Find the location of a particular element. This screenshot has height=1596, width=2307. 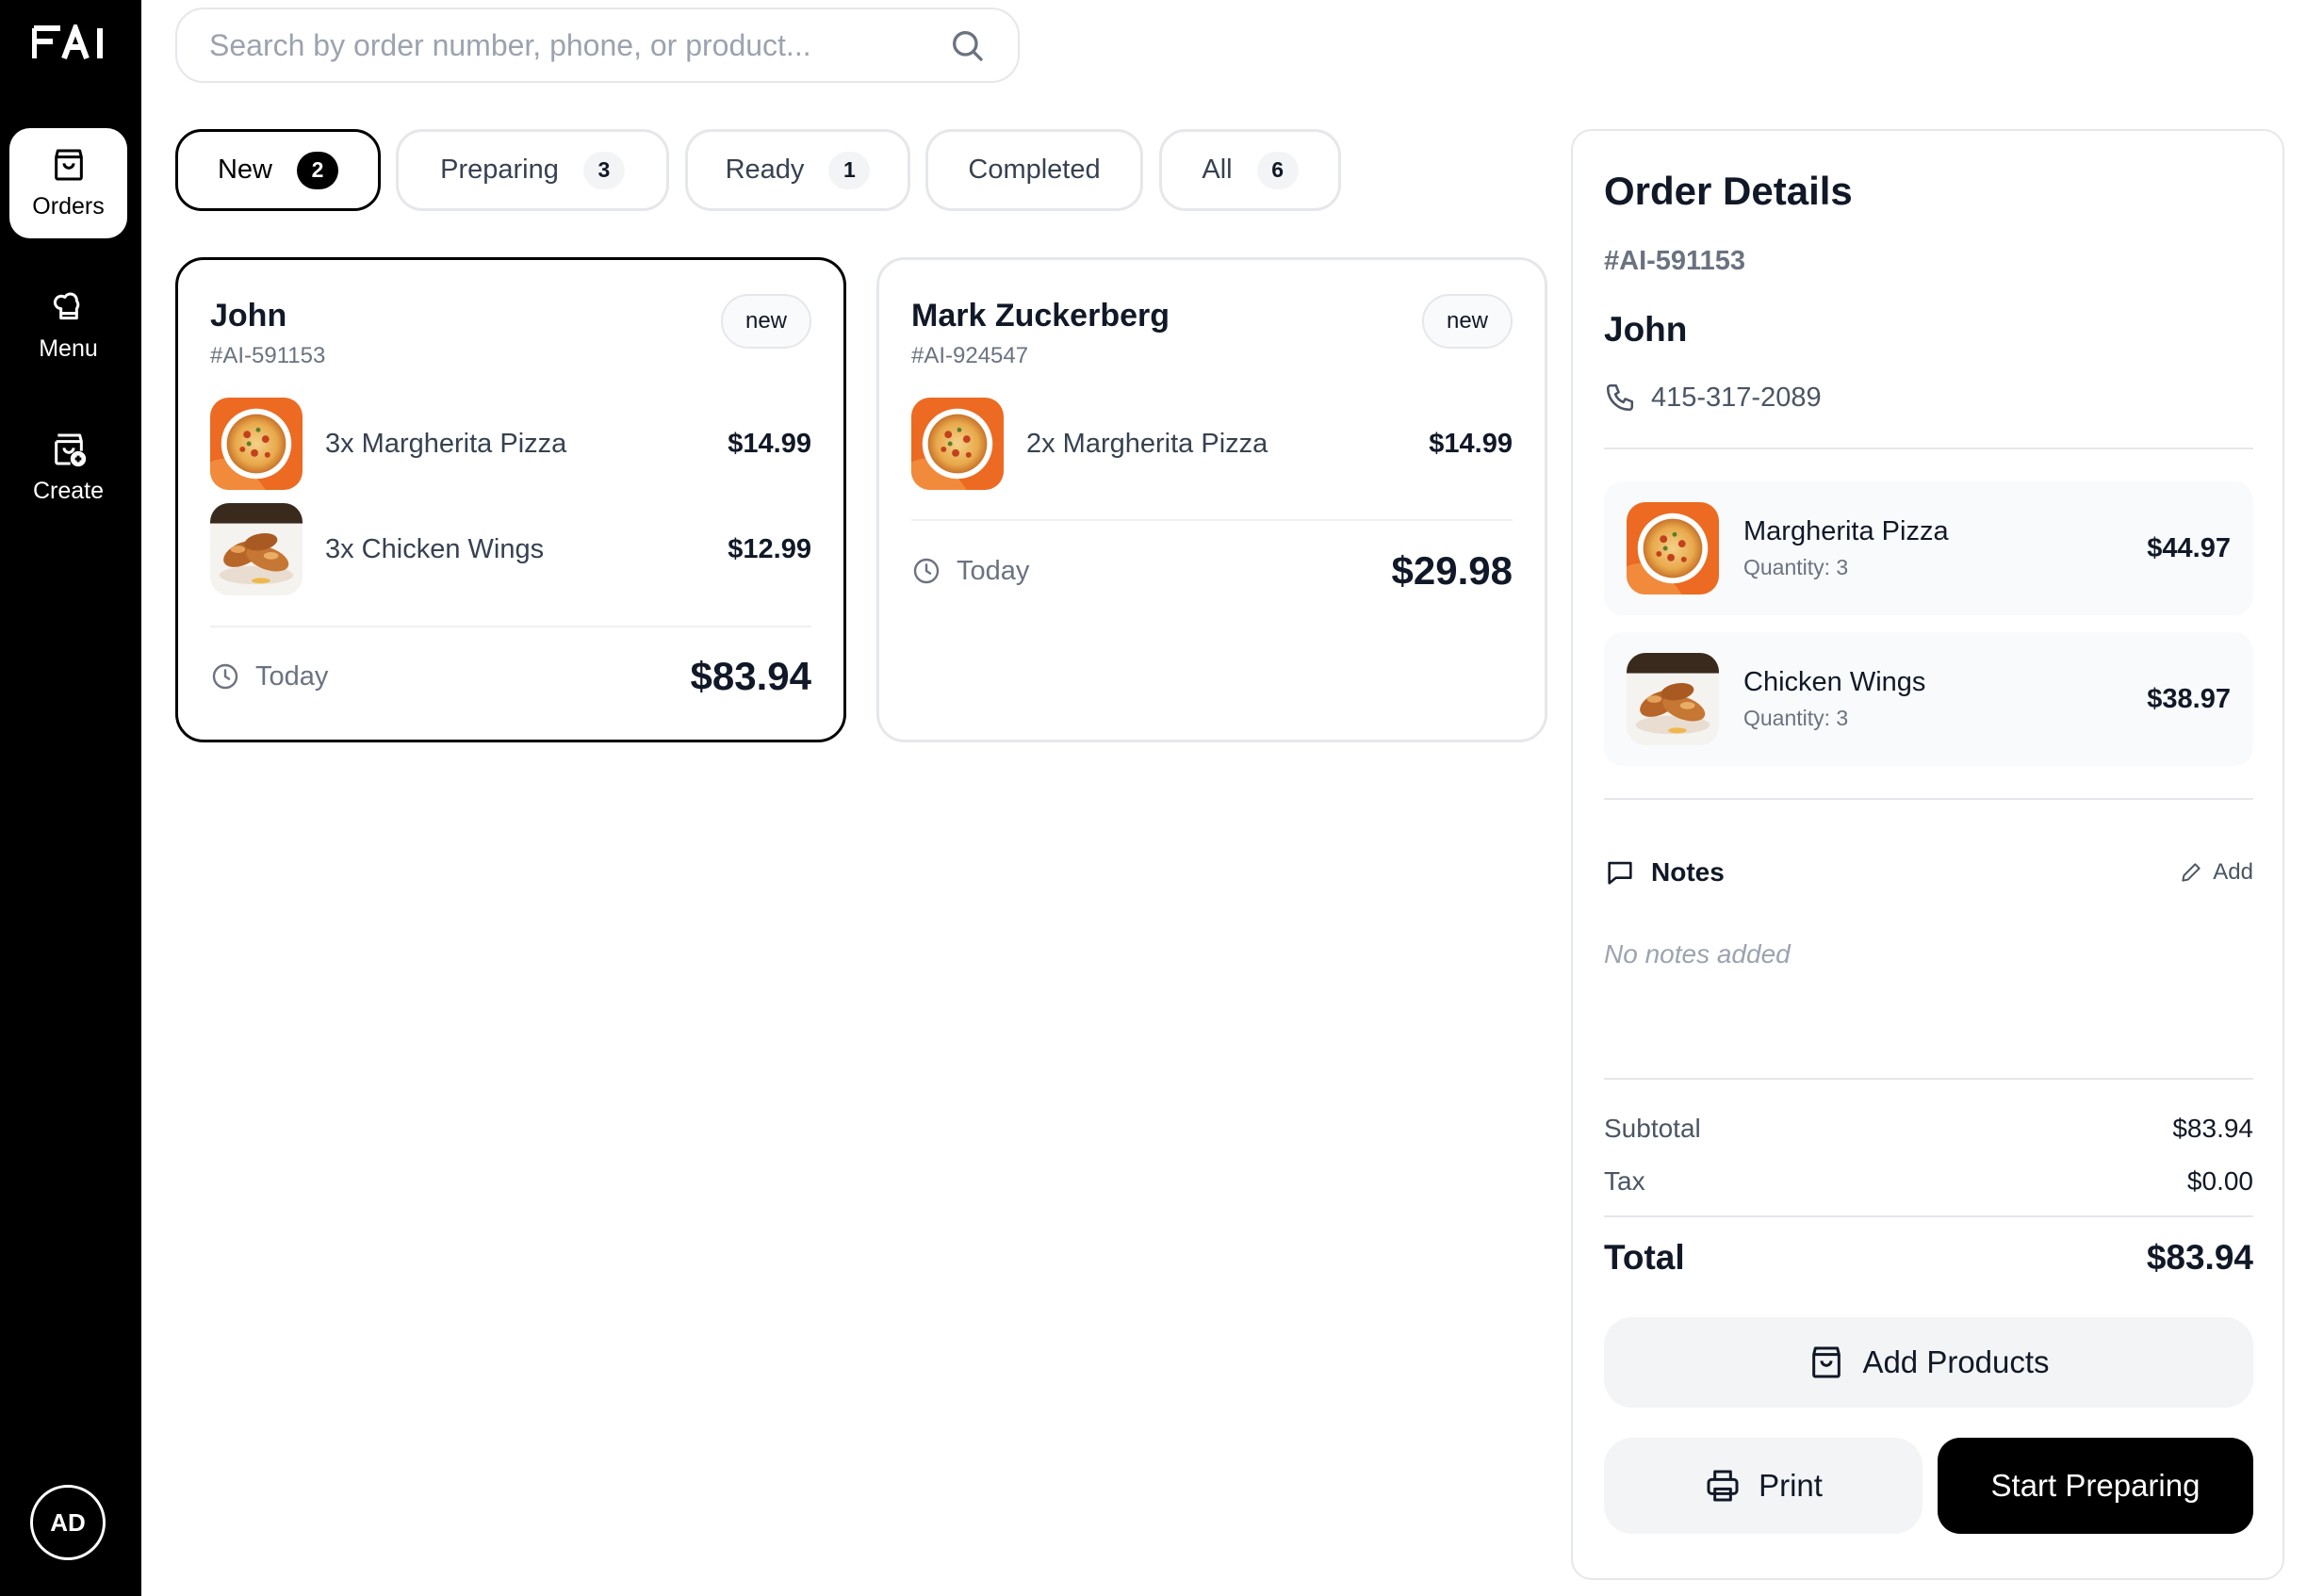

order-card-footer: Today $83.94 is located at coordinates (510, 676).